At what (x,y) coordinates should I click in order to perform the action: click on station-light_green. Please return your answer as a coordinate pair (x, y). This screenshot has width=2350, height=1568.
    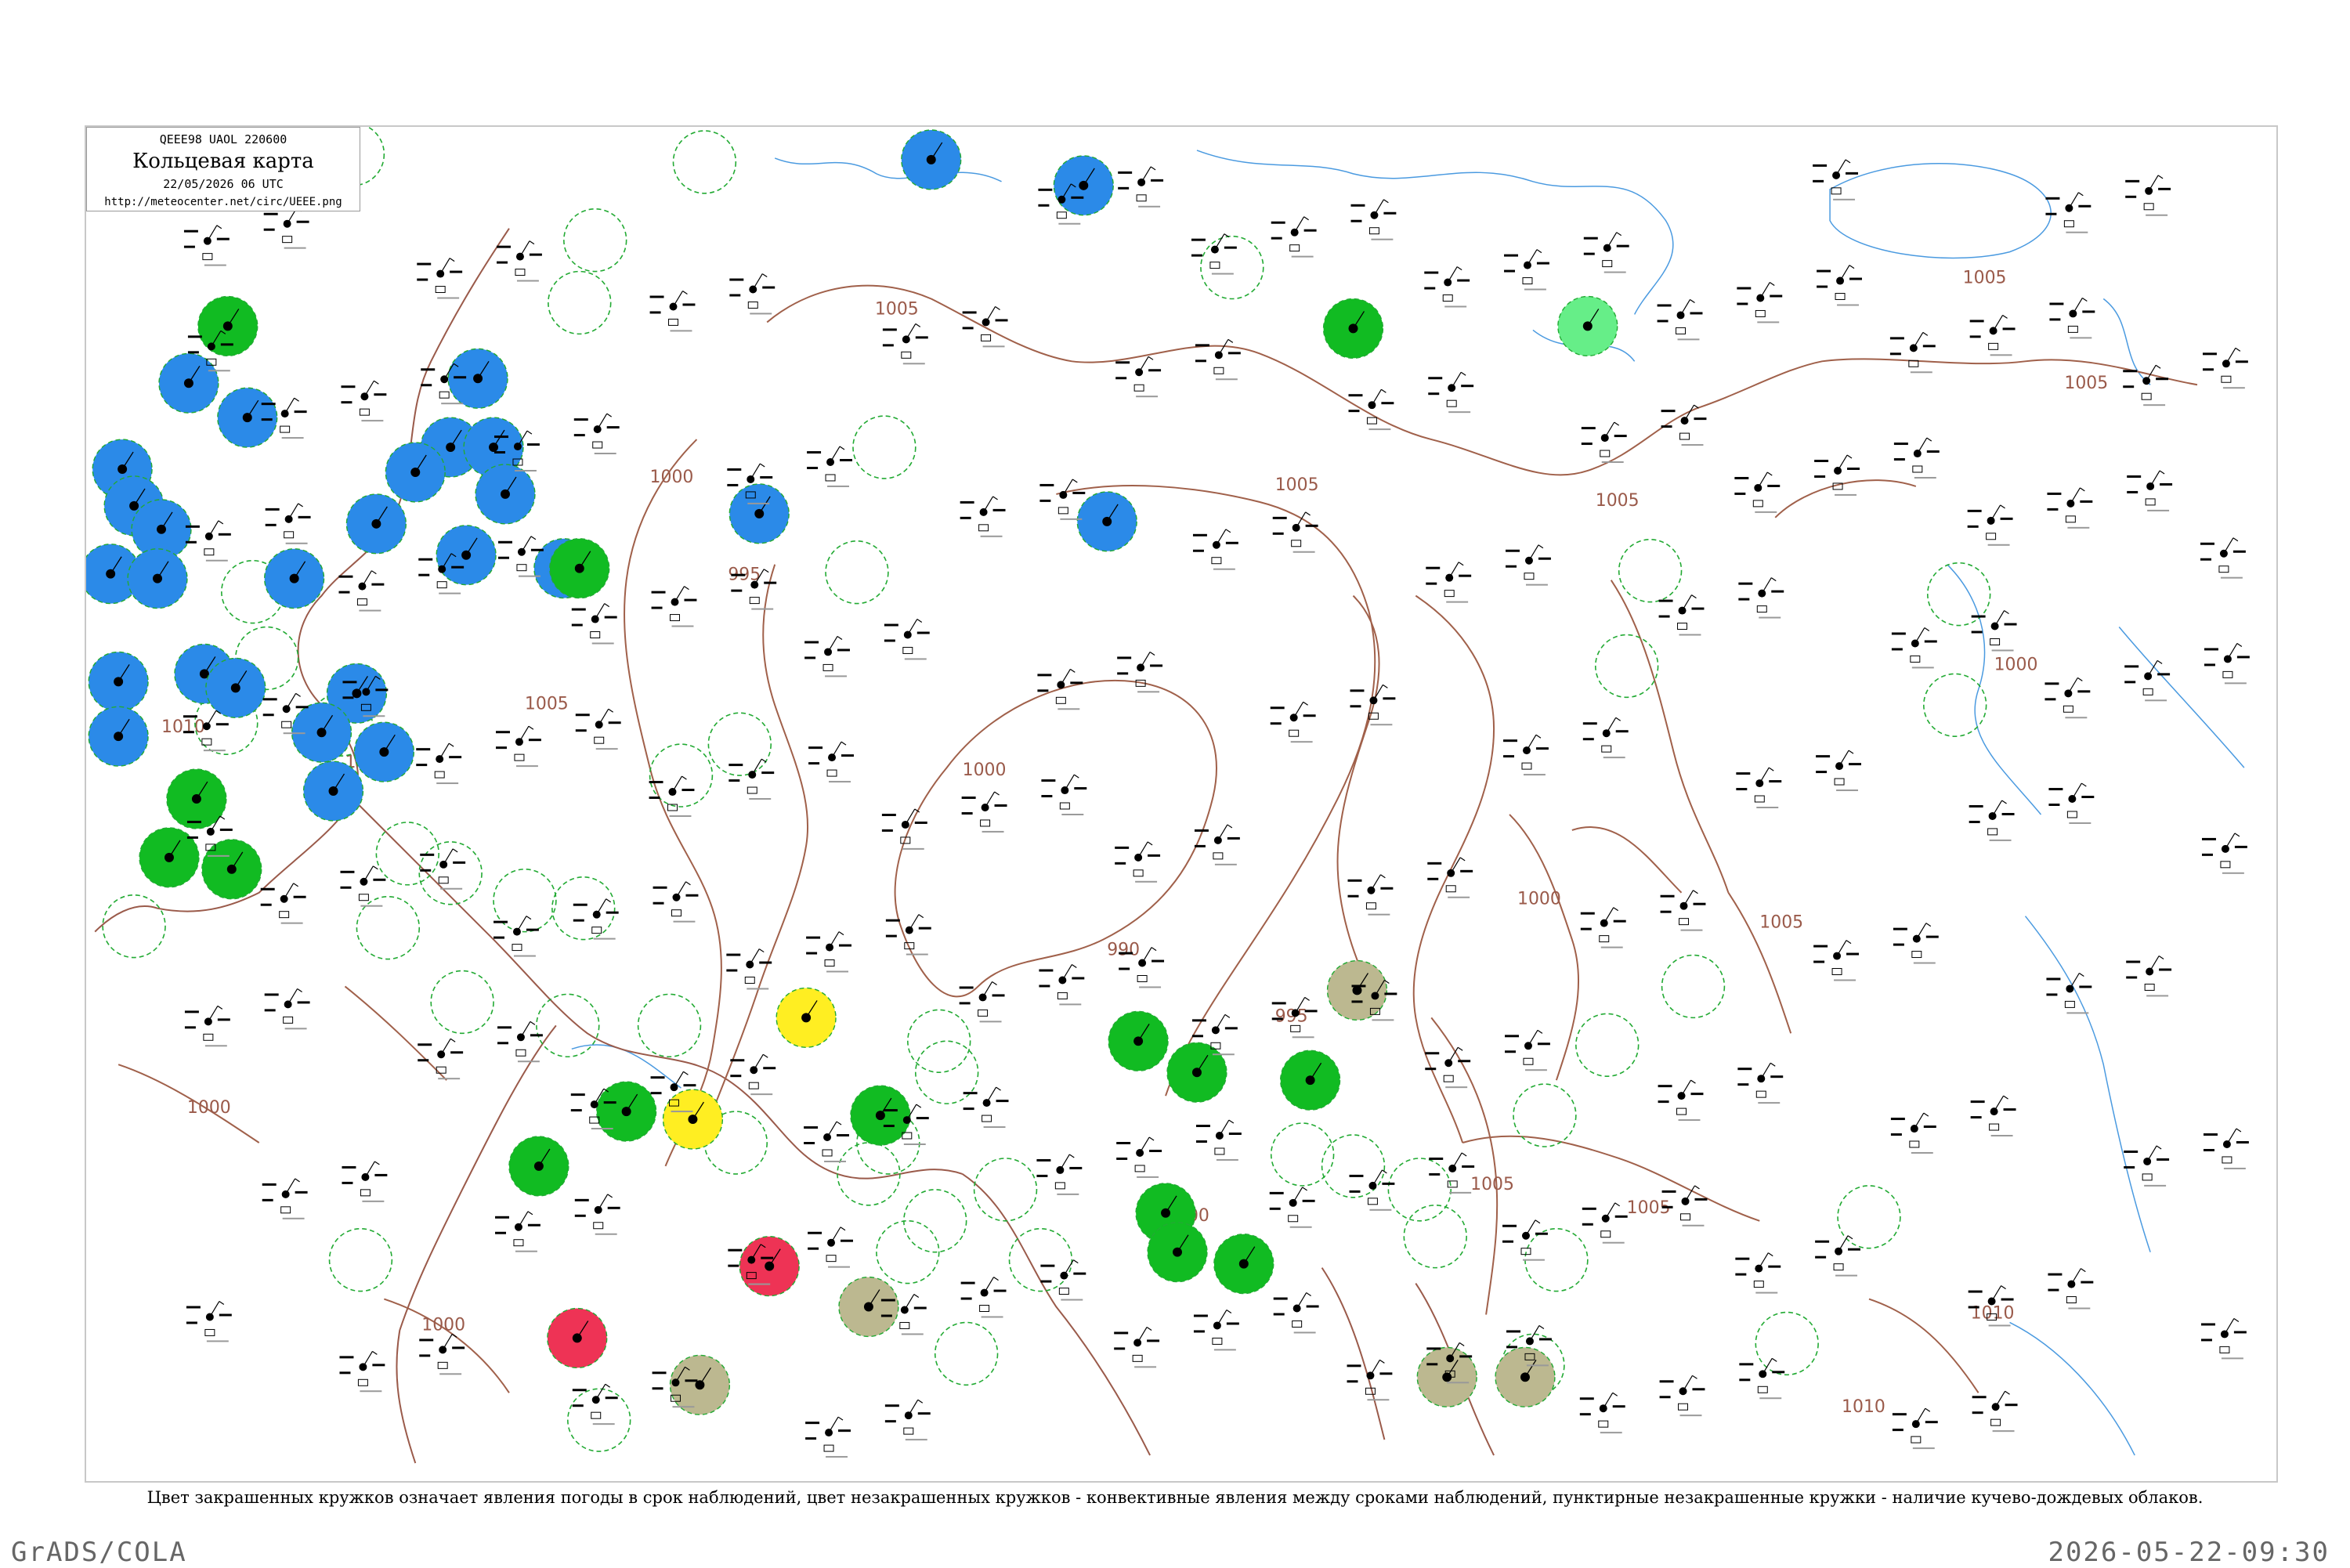
    Looking at the image, I should click on (1587, 326).